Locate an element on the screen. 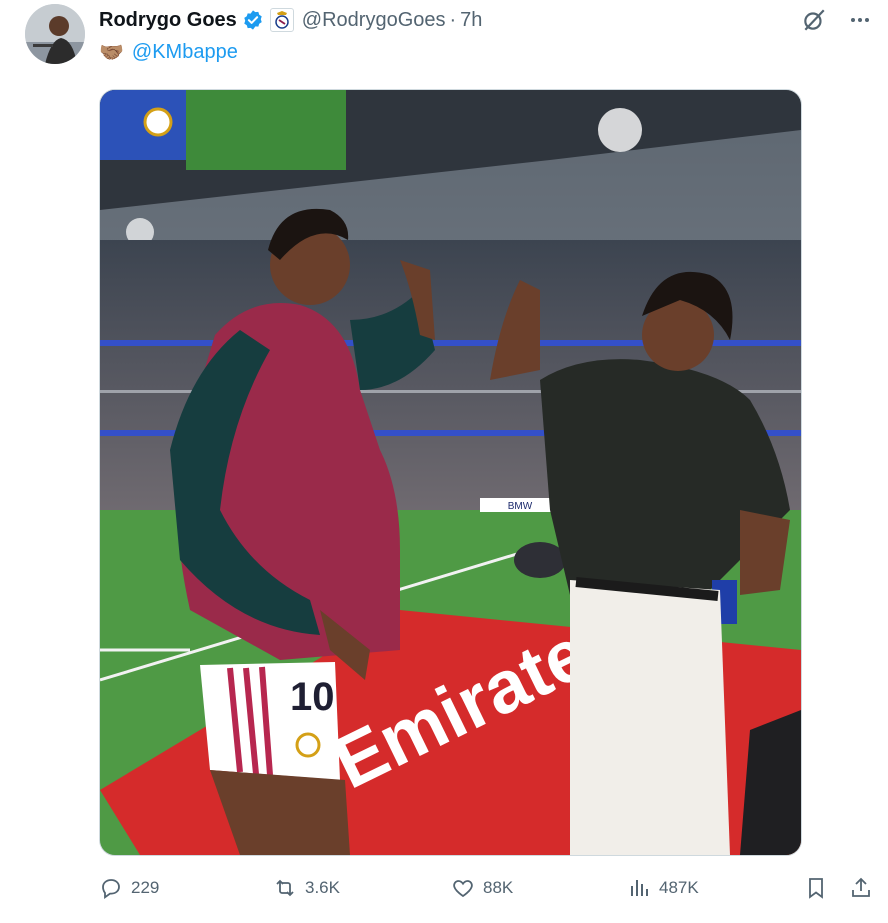 Image resolution: width=888 pixels, height=923 pixels. affiliation-crest-icon is located at coordinates (281, 20).